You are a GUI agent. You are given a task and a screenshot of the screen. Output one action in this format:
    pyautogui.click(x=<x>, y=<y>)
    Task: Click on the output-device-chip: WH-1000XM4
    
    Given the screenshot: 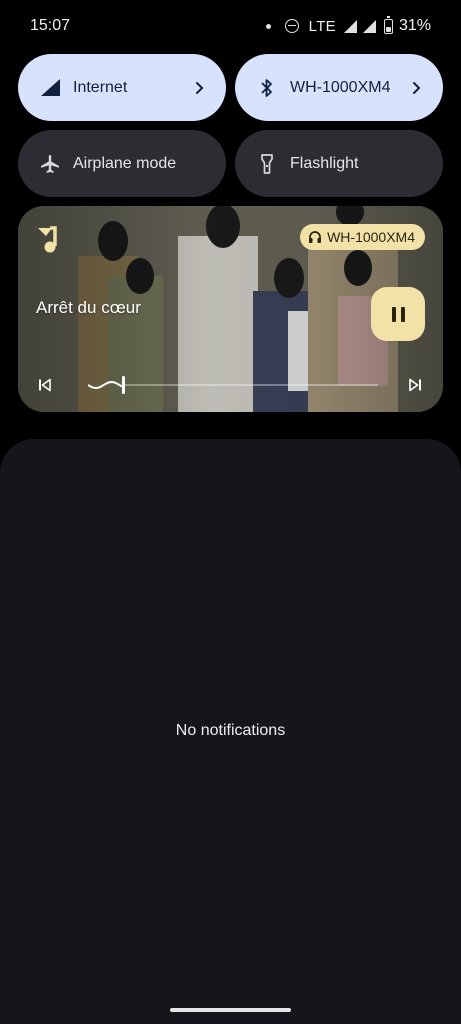 What is the action you would take?
    pyautogui.click(x=362, y=237)
    